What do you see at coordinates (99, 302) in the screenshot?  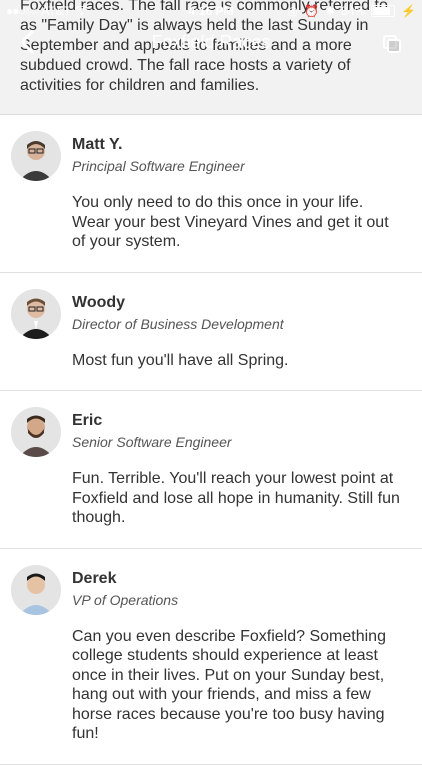 I see `reviewer-name: Woody` at bounding box center [99, 302].